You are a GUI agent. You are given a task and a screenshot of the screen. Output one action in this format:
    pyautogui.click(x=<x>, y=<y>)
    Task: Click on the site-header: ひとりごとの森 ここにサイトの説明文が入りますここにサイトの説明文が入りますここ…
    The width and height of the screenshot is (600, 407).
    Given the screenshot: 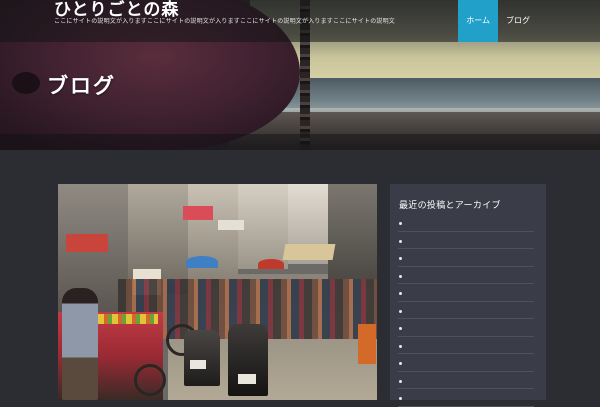 What is the action you would take?
    pyautogui.click(x=300, y=21)
    